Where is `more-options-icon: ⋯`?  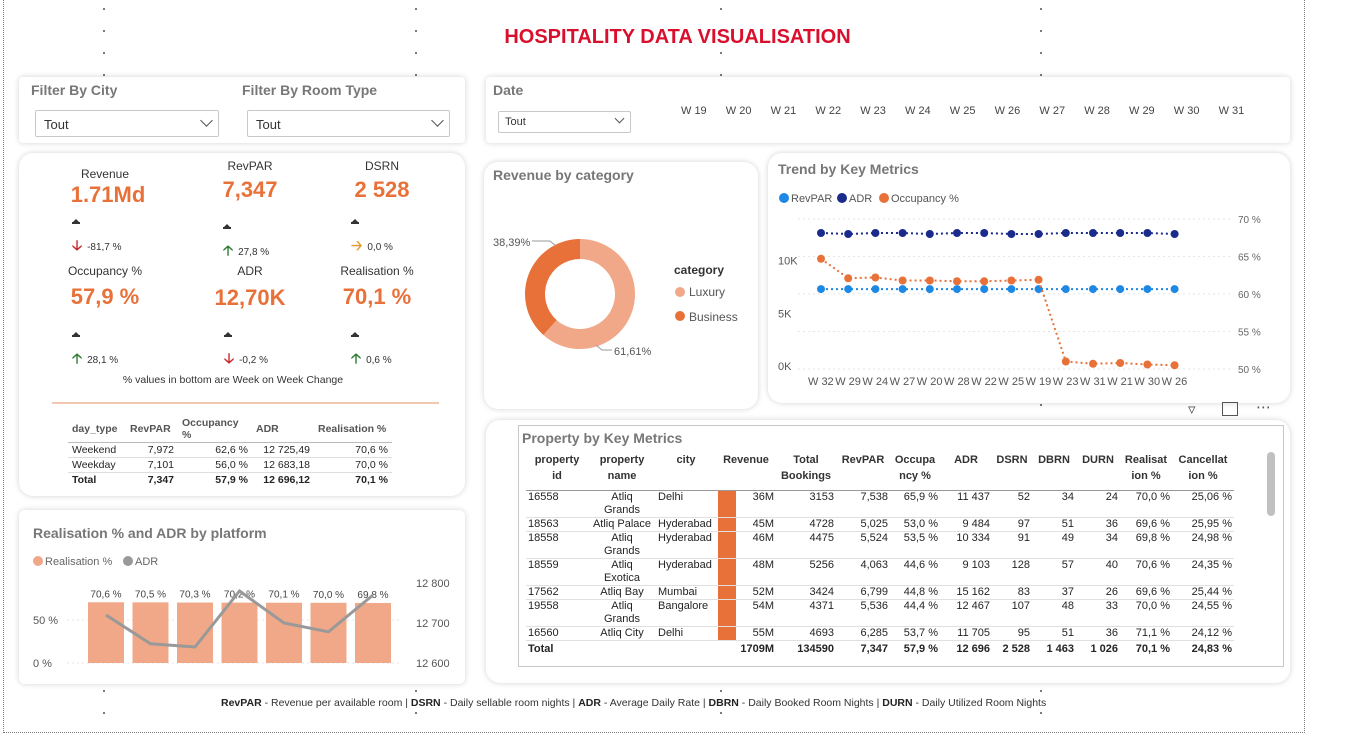
more-options-icon: ⋯ is located at coordinates (1264, 407).